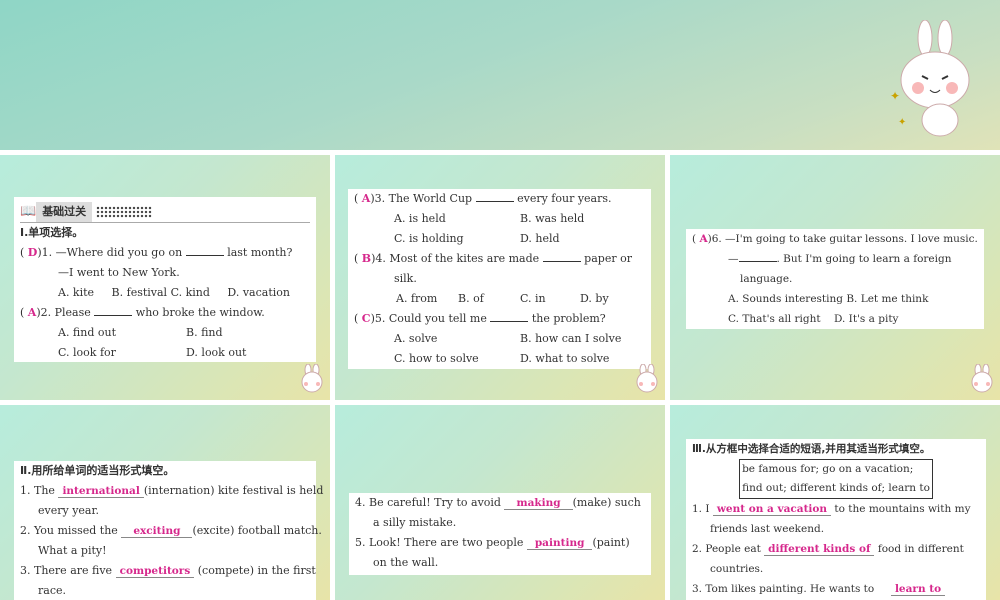 This screenshot has height=600, width=1000. What do you see at coordinates (866, 319) in the screenshot?
I see `option: D. It's a pity` at bounding box center [866, 319].